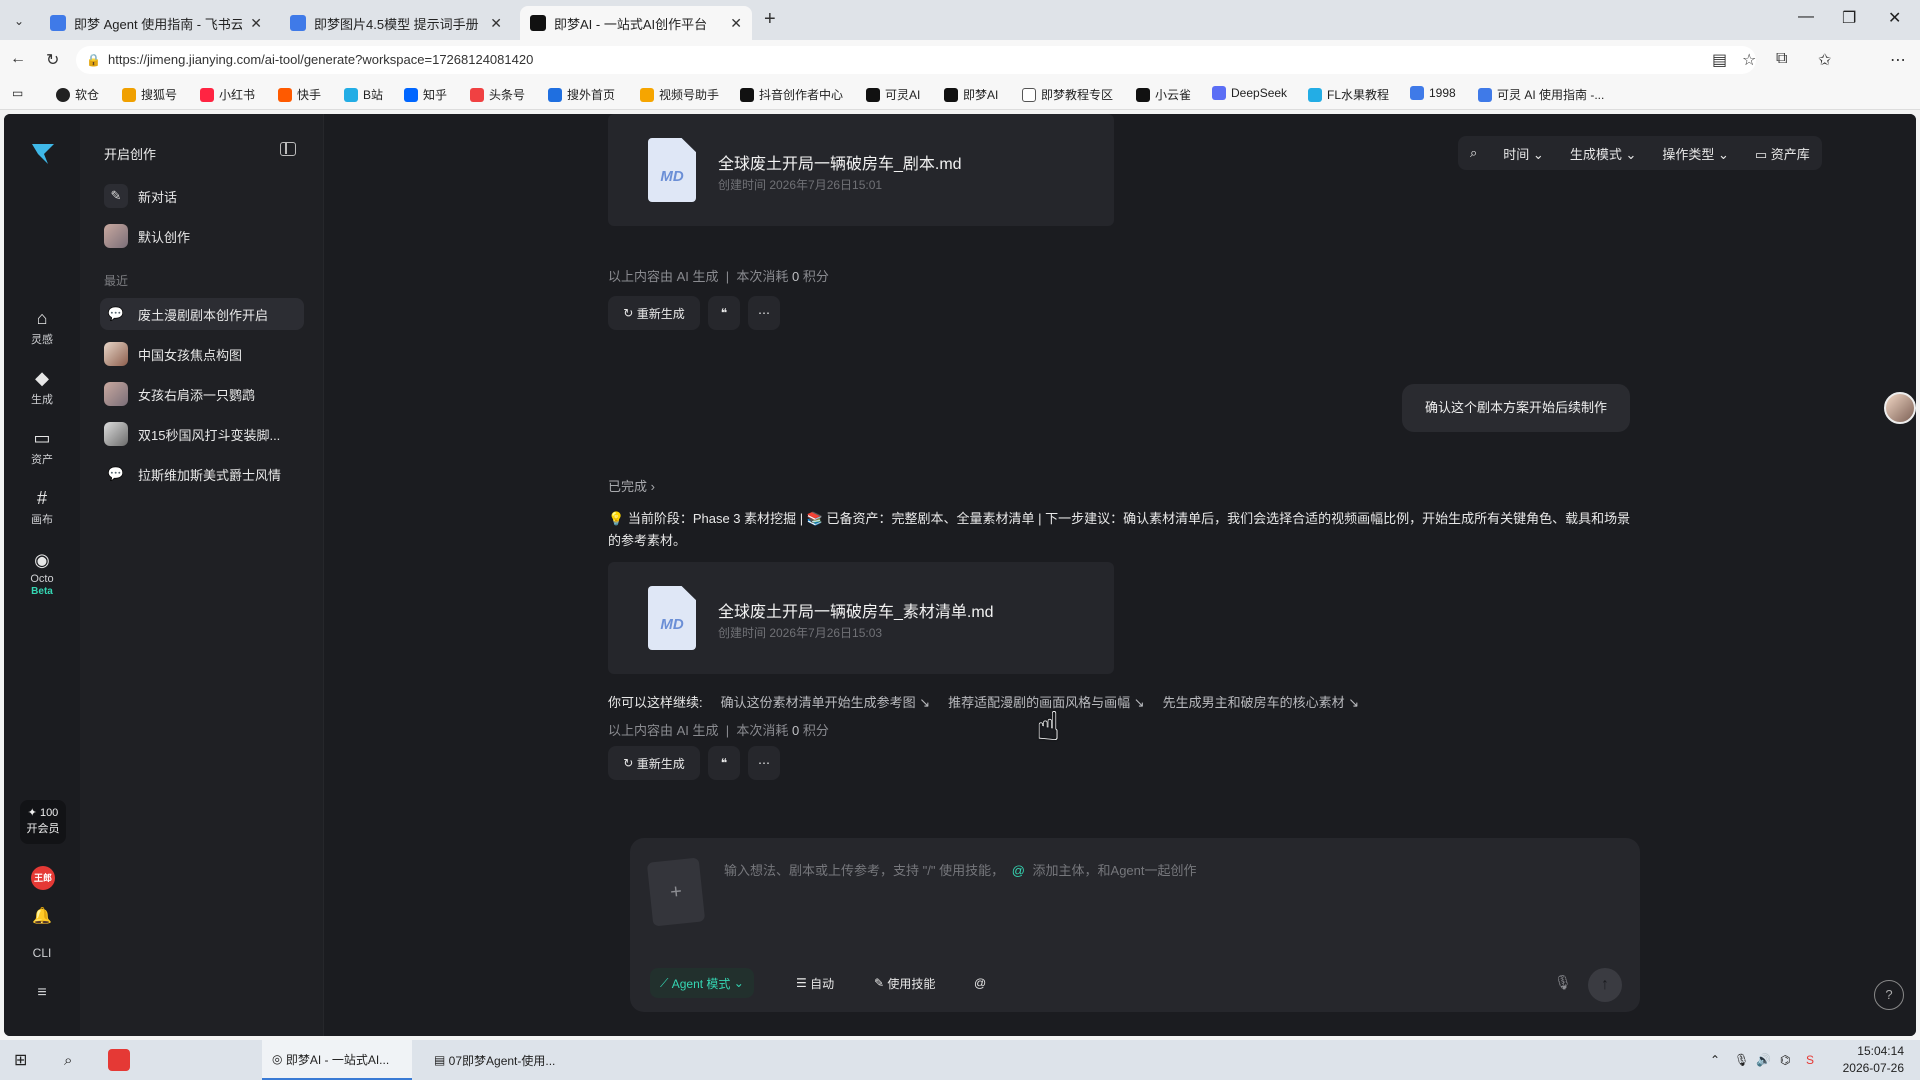  What do you see at coordinates (581, 94) in the screenshot?
I see `bookmark-item: 搜外首页` at bounding box center [581, 94].